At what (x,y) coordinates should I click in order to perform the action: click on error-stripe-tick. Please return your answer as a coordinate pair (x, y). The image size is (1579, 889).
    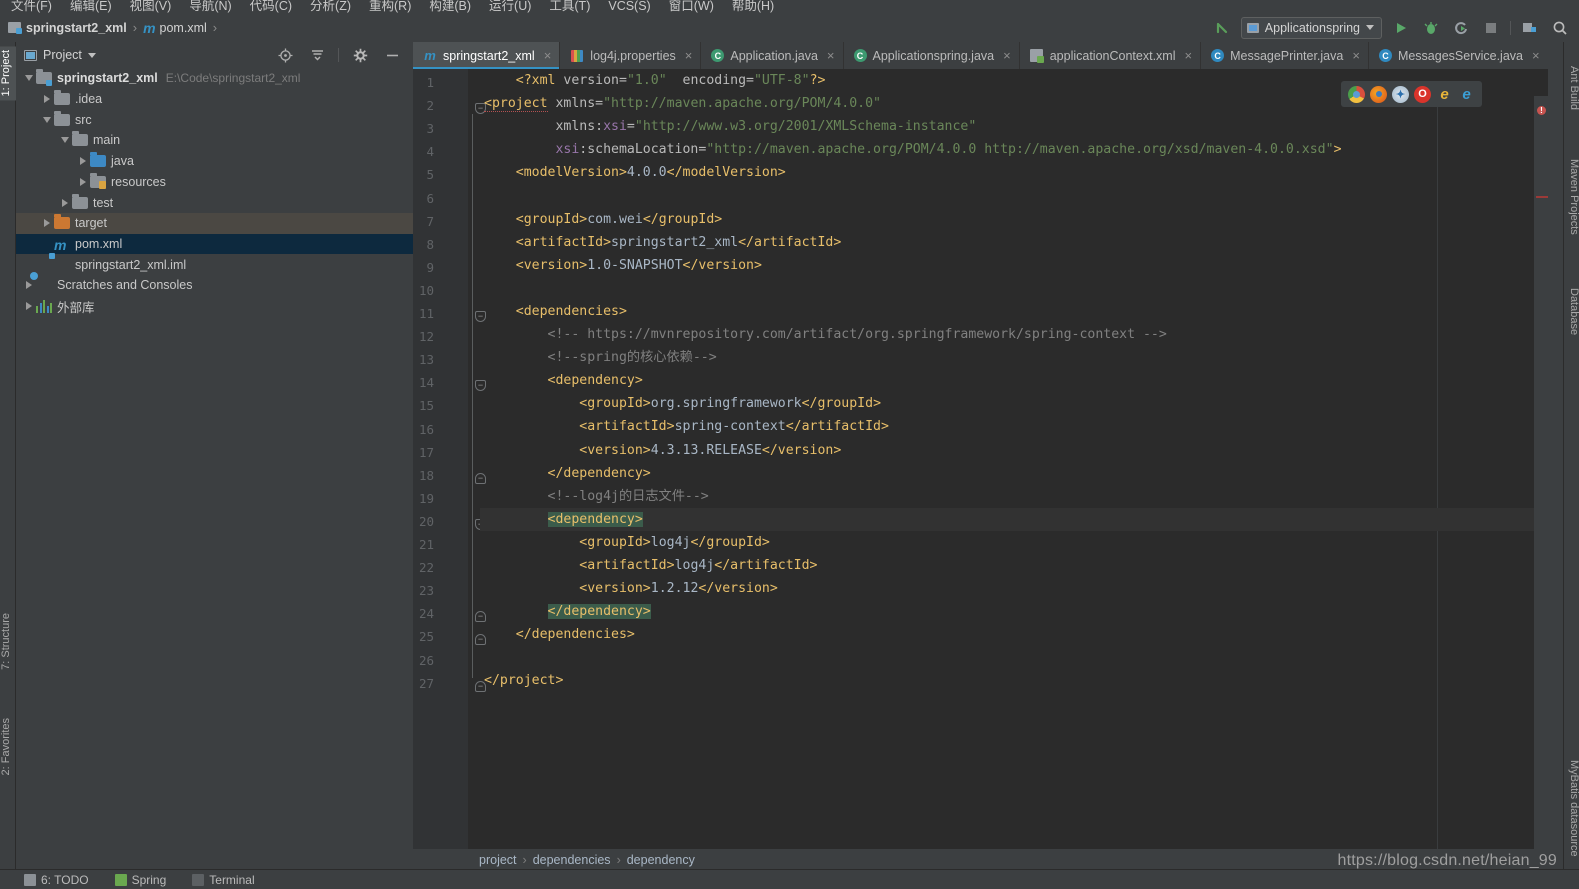
    Looking at the image, I should click on (1542, 197).